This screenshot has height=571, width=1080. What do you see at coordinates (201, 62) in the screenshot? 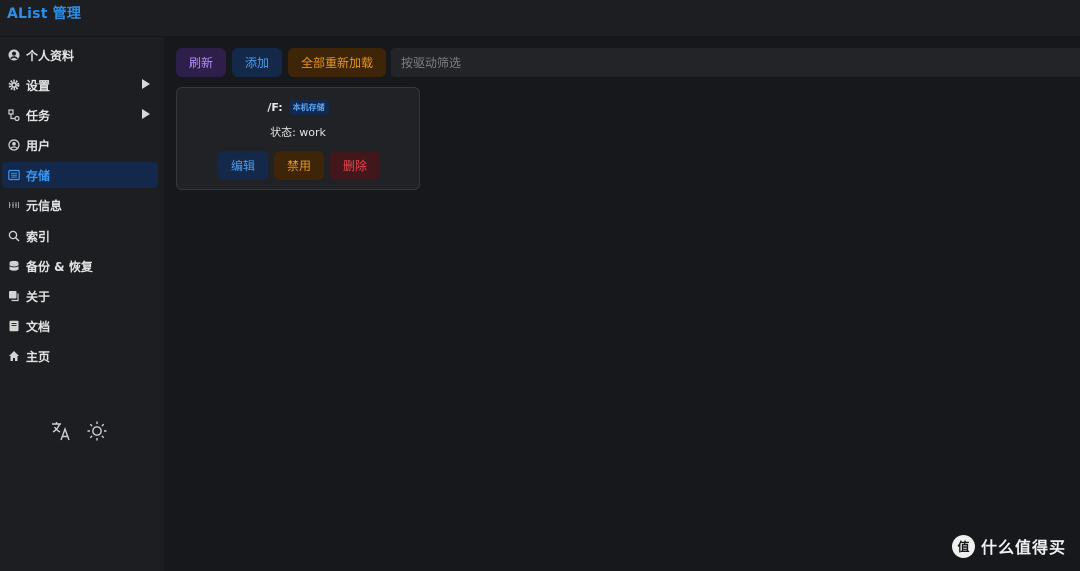
I see `refresh-button: 刷新` at bounding box center [201, 62].